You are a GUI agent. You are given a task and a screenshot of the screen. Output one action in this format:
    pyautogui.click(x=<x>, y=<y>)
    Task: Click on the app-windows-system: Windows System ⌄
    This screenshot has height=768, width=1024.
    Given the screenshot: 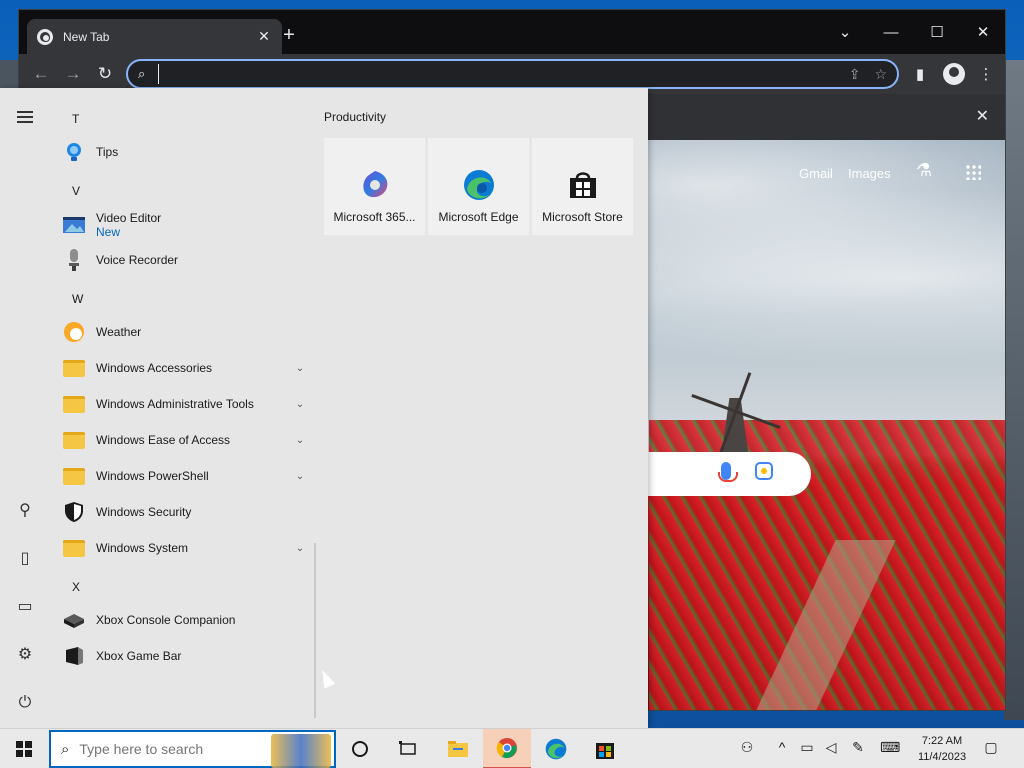 What is the action you would take?
    pyautogui.click(x=184, y=548)
    